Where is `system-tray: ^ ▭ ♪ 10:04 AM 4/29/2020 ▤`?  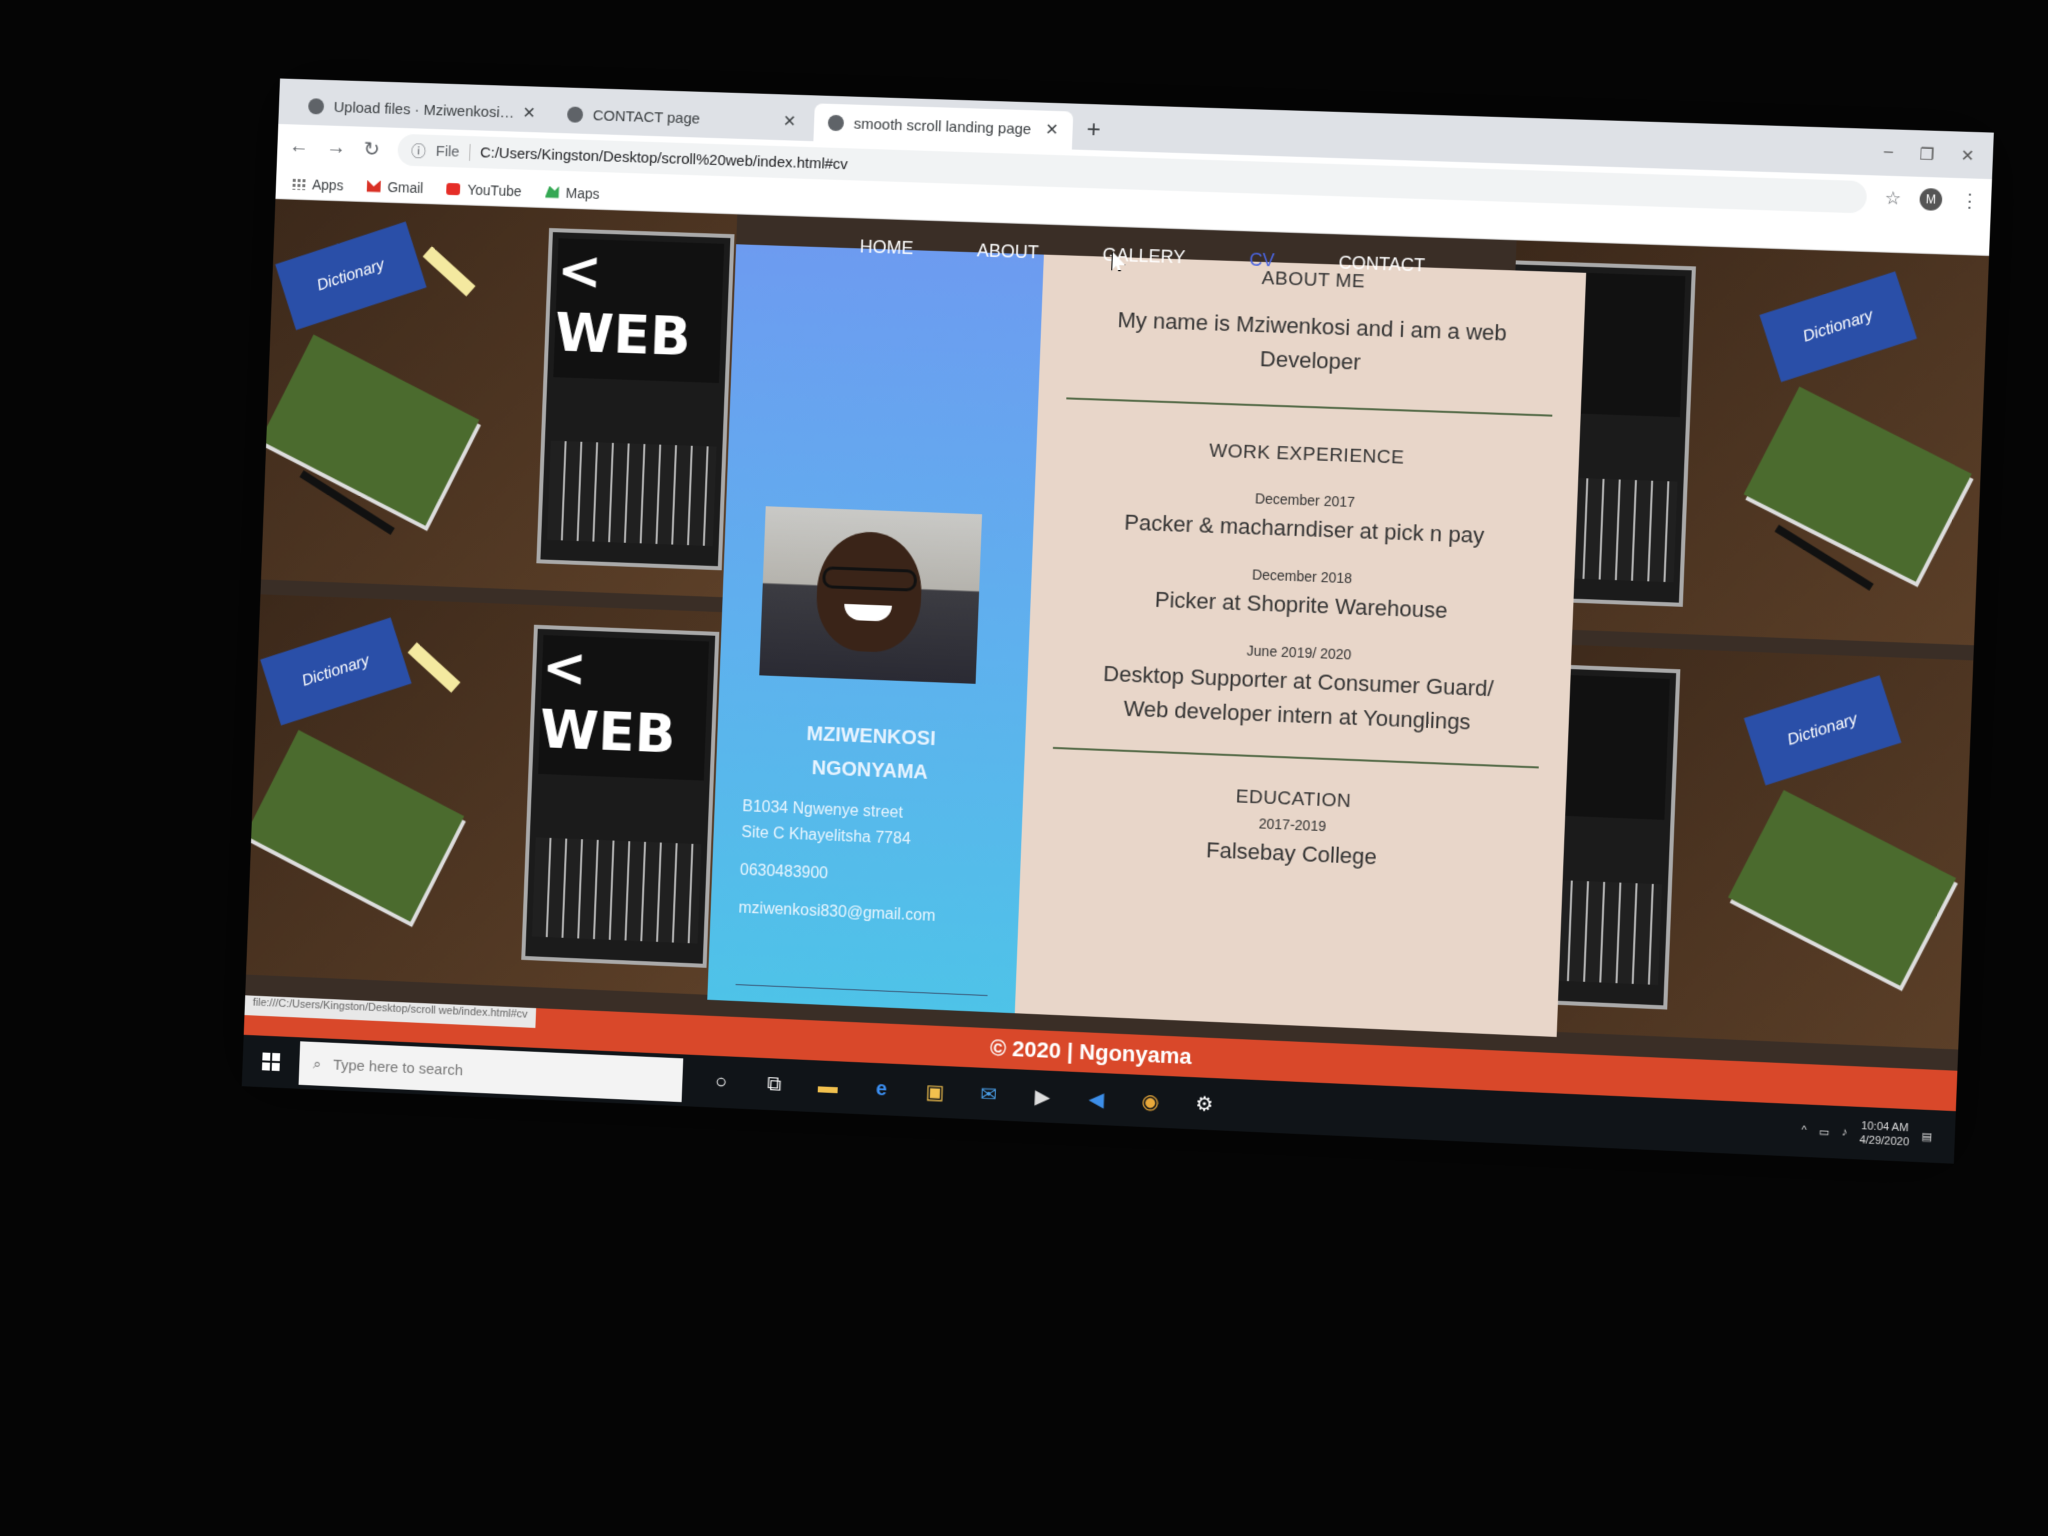 system-tray: ^ ▭ ♪ 10:04 AM 4/29/2020 ▤ is located at coordinates (1878, 1133).